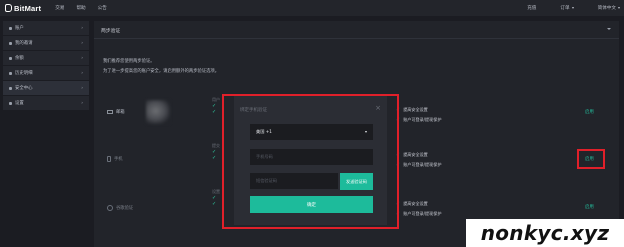  What do you see at coordinates (129, 61) in the screenshot?
I see `intro-text: 我们推荐您使用两步验证。` at bounding box center [129, 61].